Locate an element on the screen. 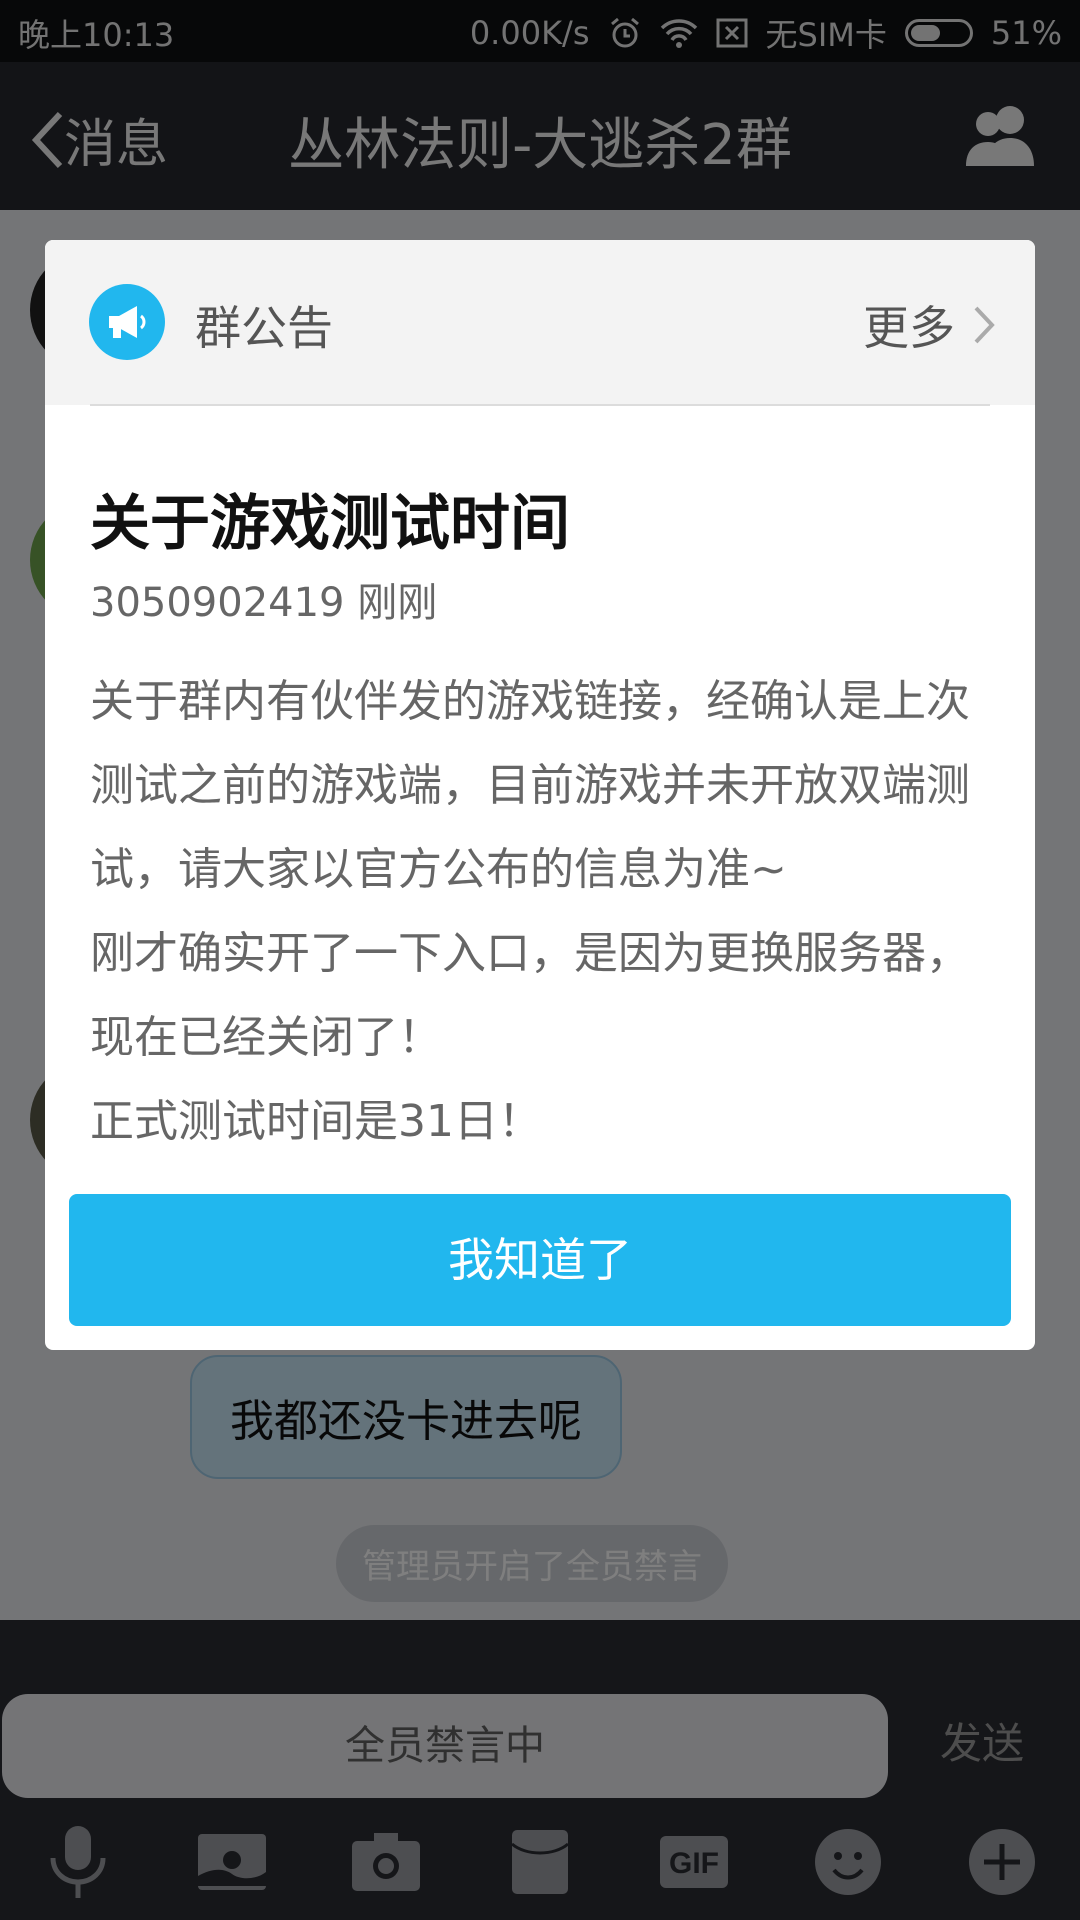 The height and width of the screenshot is (1920, 1080). notice-meta: 3050902419 刚刚 is located at coordinates (264, 603).